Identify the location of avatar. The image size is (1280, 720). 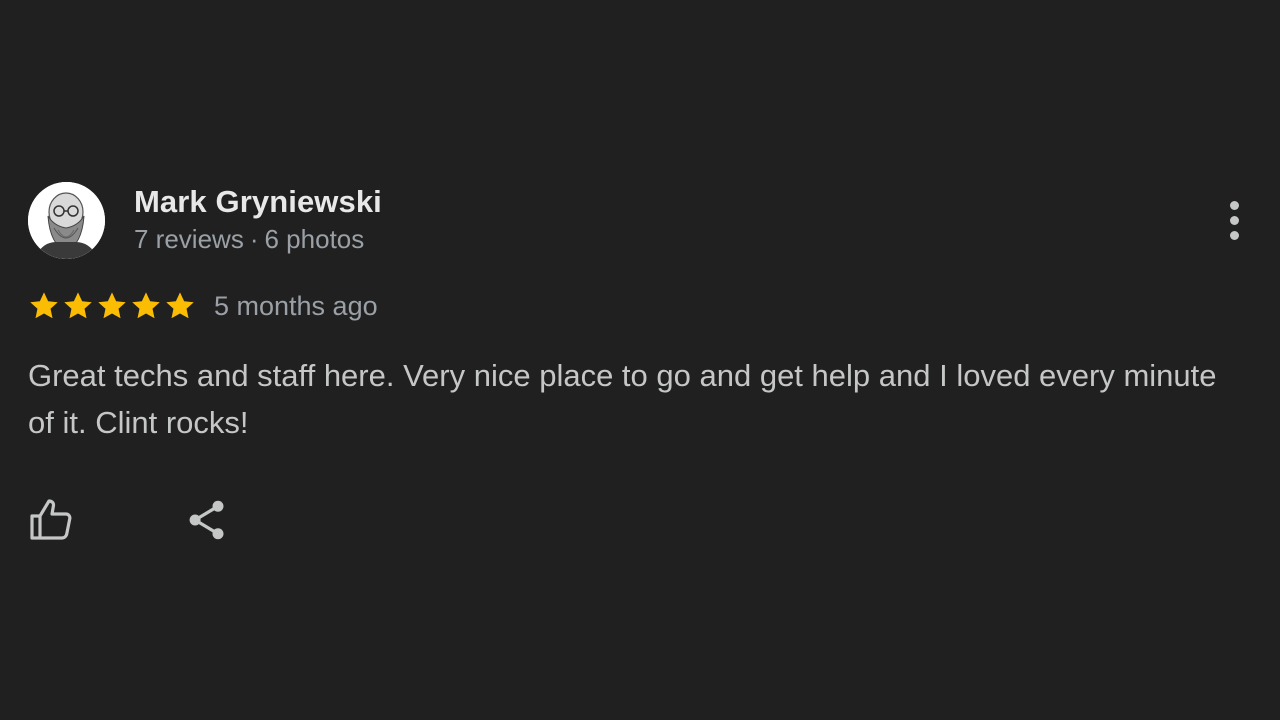
(66, 220).